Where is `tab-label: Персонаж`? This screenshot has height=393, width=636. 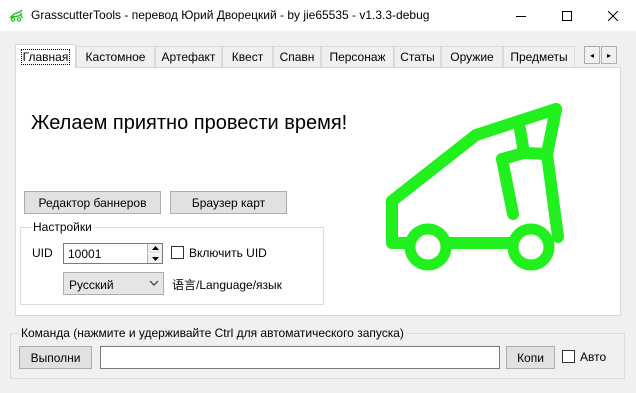 tab-label: Персонаж is located at coordinates (357, 57).